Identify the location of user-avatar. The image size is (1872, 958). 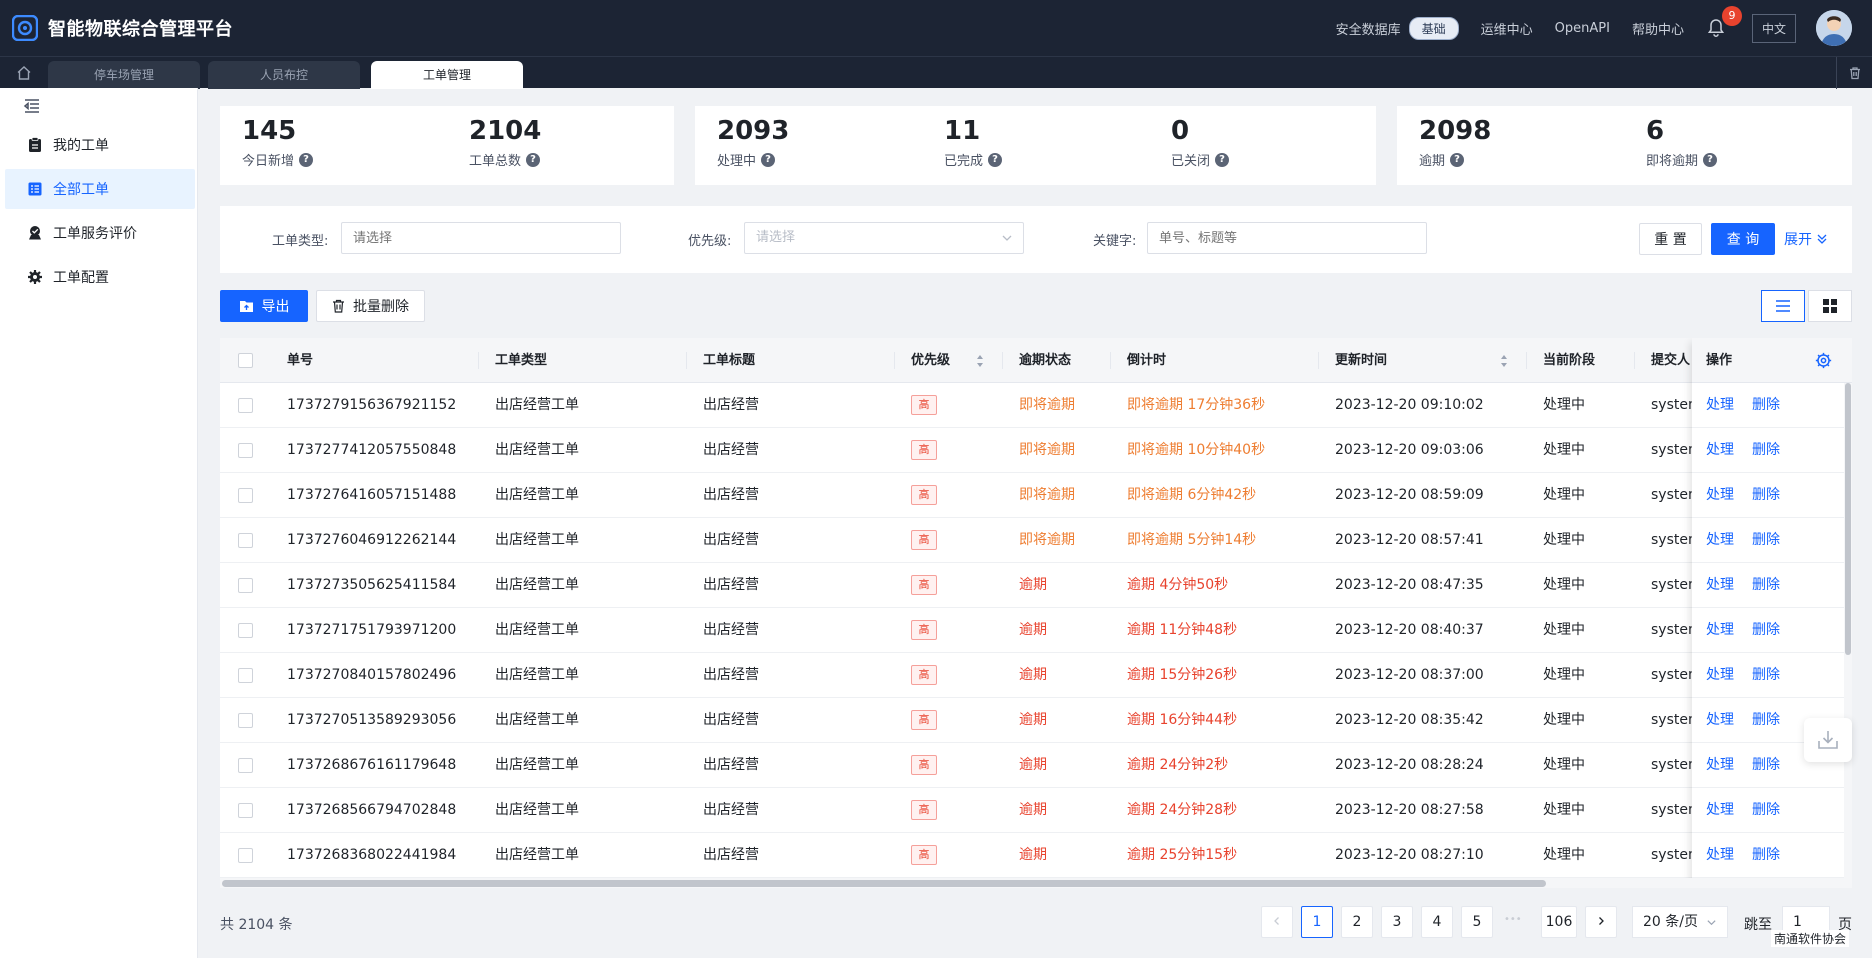
(1834, 28).